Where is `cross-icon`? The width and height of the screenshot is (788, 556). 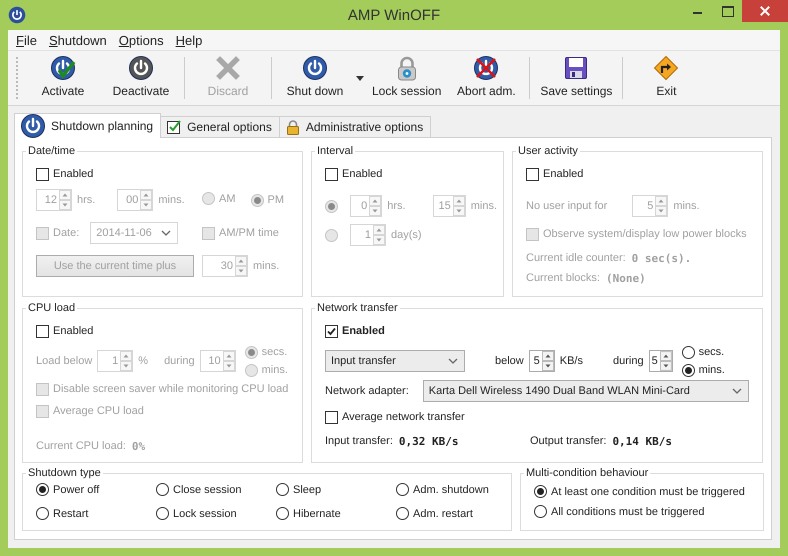
cross-icon is located at coordinates (228, 68).